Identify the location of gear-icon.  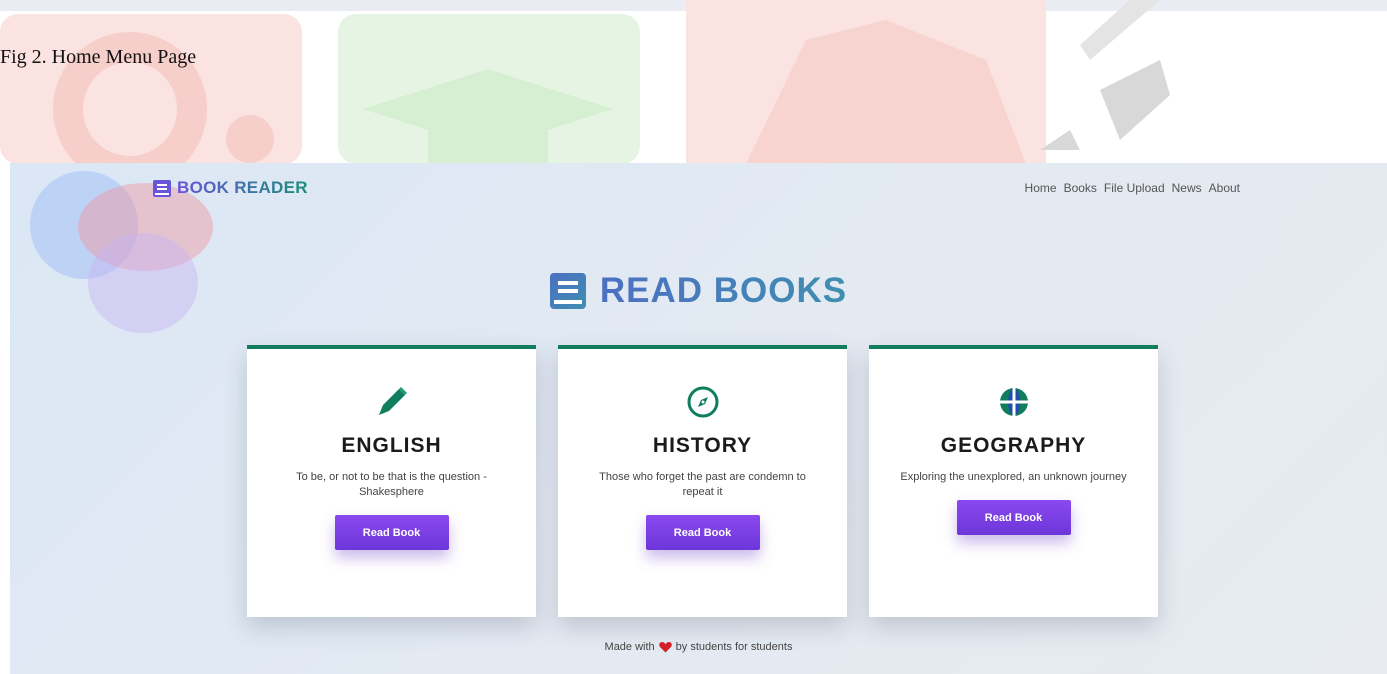
(163, 109).